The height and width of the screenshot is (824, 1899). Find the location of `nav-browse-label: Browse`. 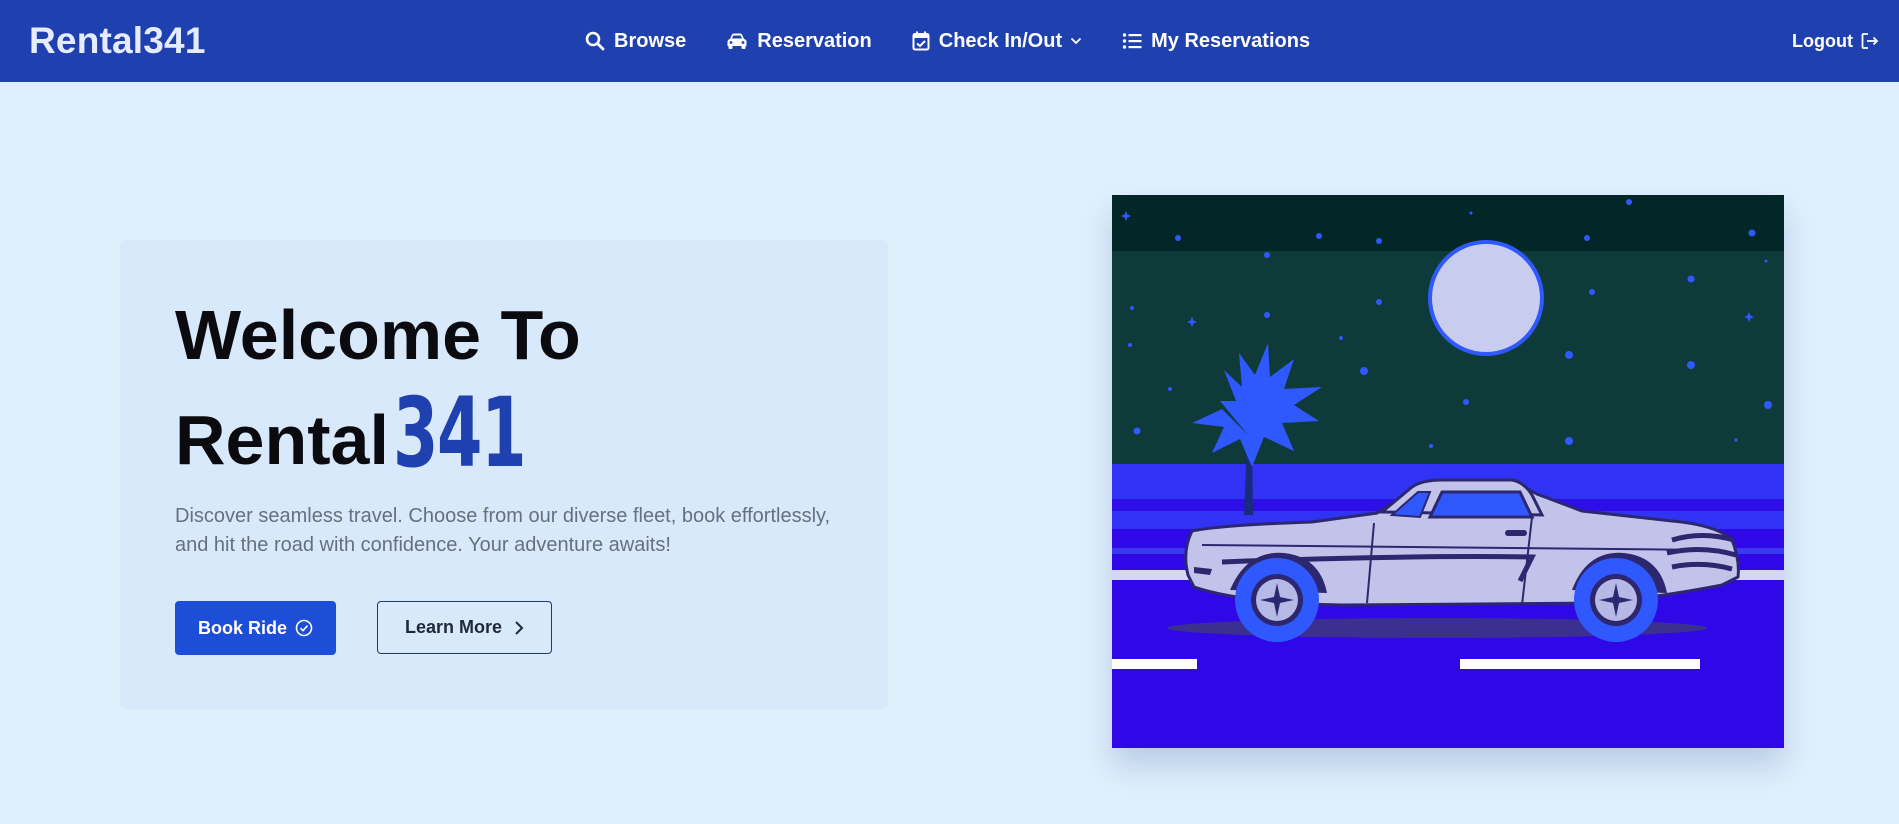

nav-browse-label: Browse is located at coordinates (650, 40).